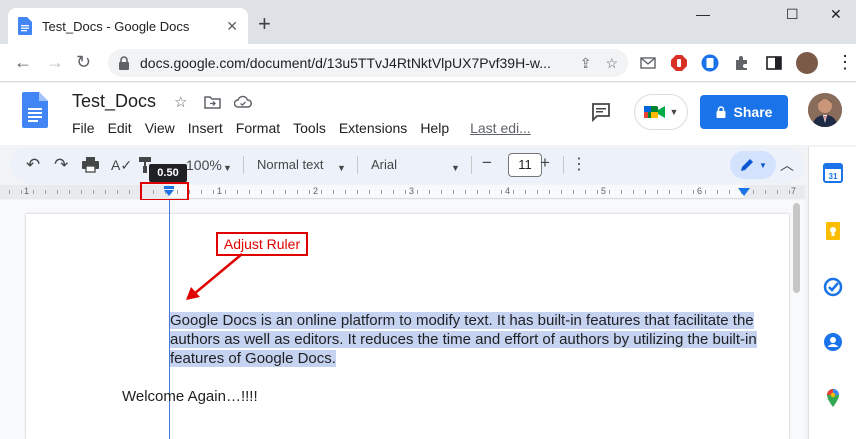 The height and width of the screenshot is (439, 856). Describe the element at coordinates (661, 112) in the screenshot. I see `meet-button: ▼` at that location.